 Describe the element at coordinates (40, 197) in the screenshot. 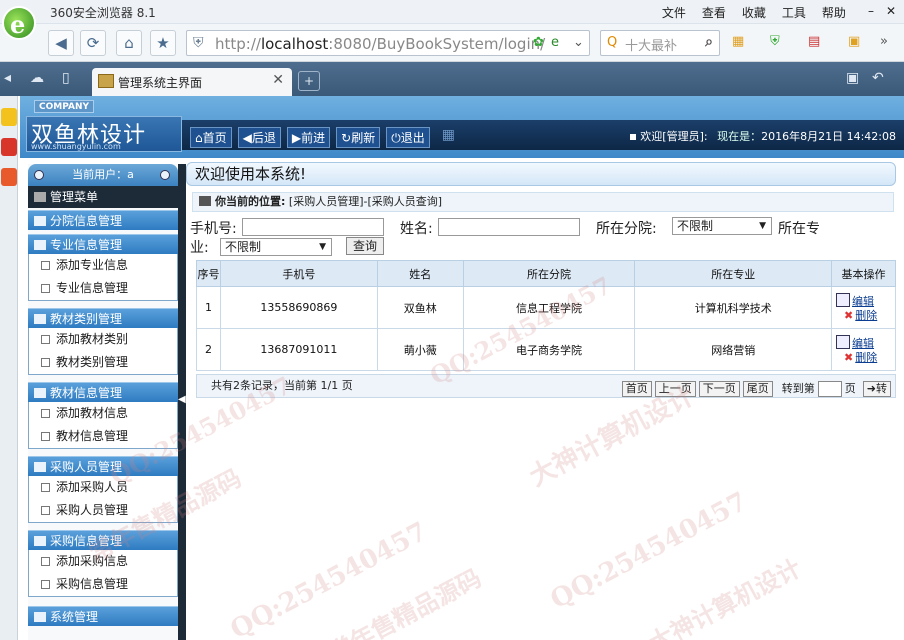

I see `menu-grid-icon` at that location.